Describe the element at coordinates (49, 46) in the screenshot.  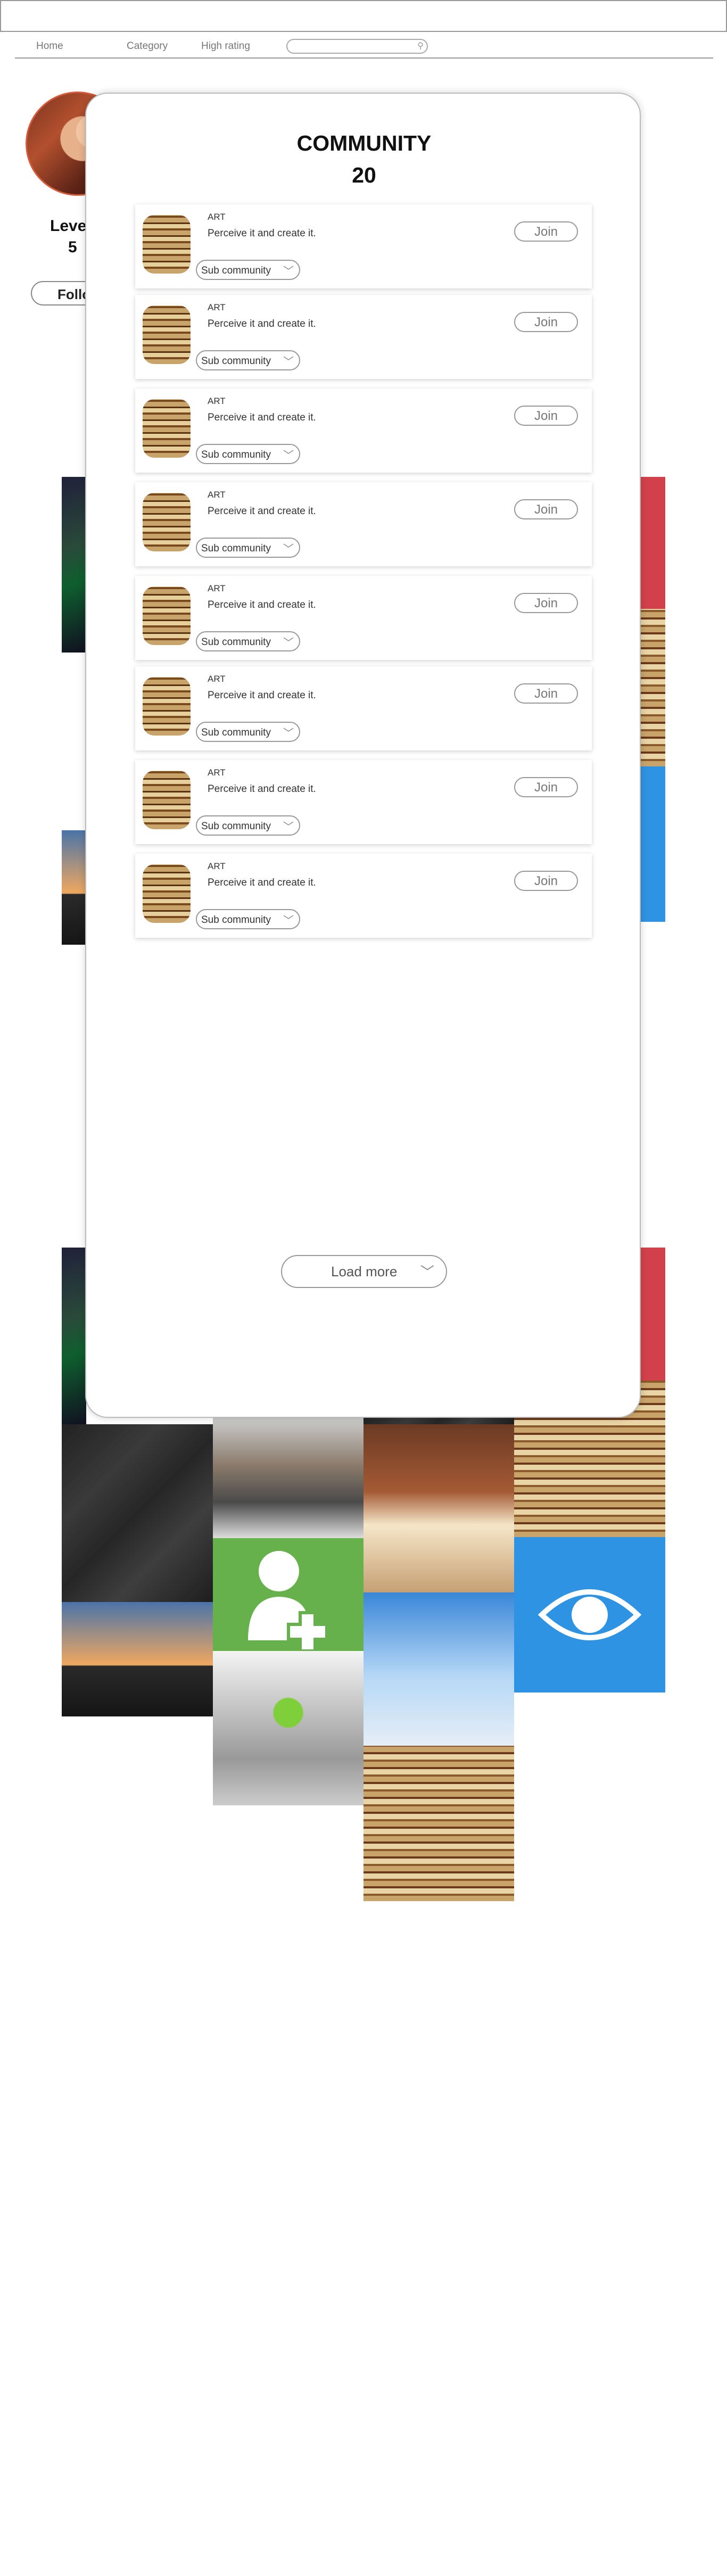
I see `nav-home-link: Home` at that location.